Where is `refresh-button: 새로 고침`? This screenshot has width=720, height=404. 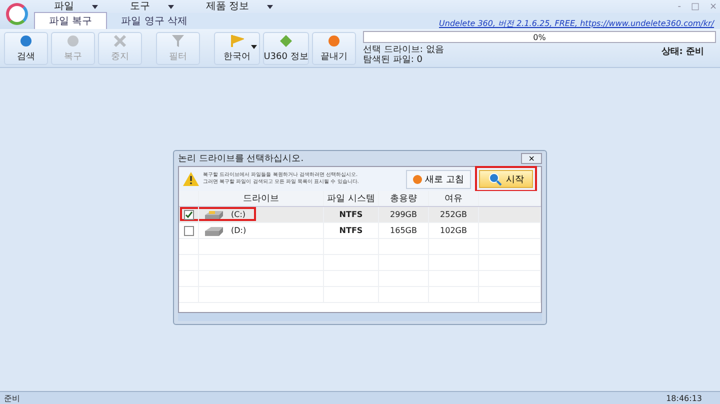 refresh-button: 새로 고침 is located at coordinates (438, 179).